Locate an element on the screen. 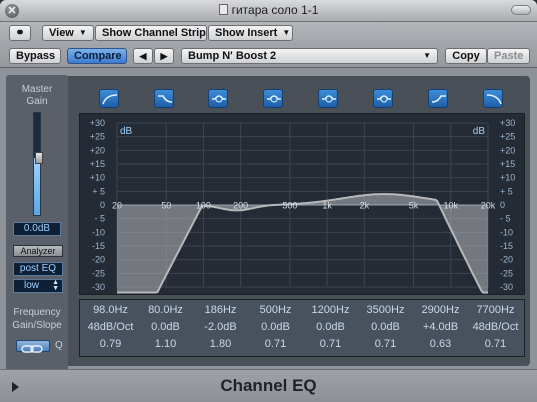 The width and height of the screenshot is (537, 402). gain-value-band-3: -2.0dB is located at coordinates (220, 327).